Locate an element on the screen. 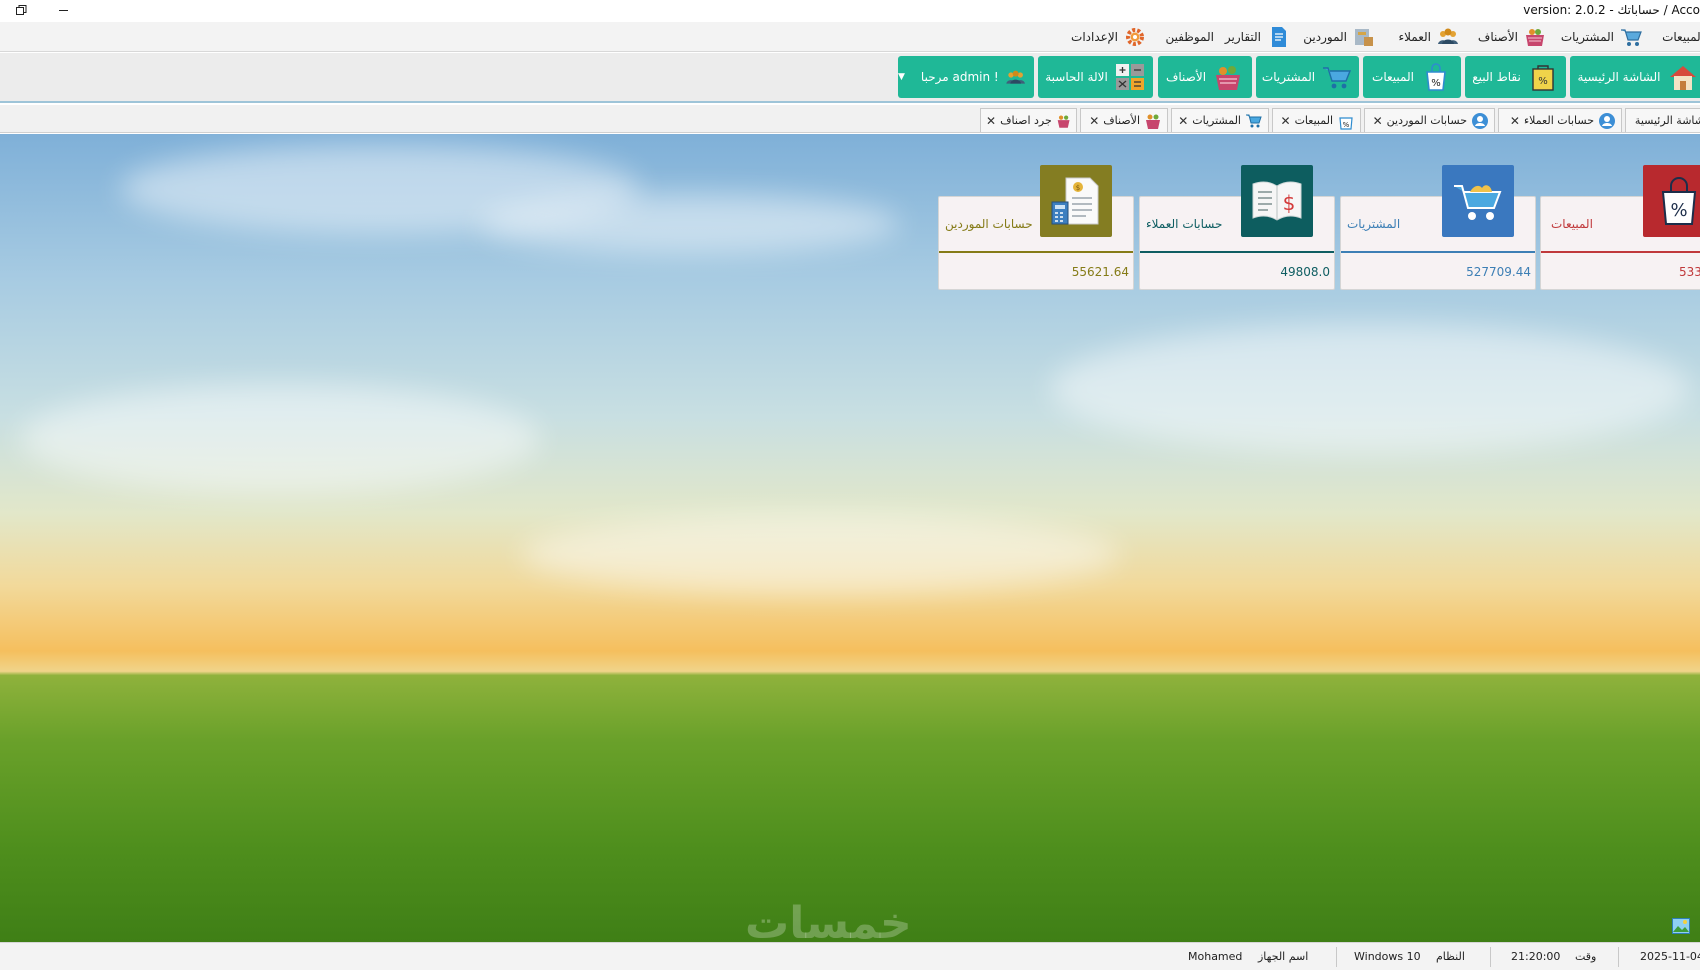 The image size is (1700, 970). status-time-label: وقت is located at coordinates (1586, 956).